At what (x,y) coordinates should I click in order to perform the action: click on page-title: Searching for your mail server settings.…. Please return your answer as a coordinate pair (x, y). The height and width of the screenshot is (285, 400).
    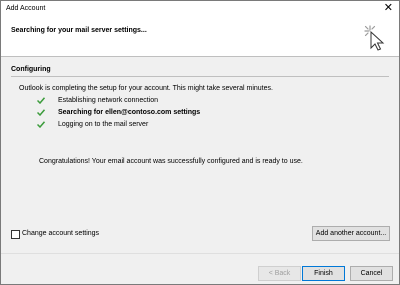
    Looking at the image, I should click on (79, 30).